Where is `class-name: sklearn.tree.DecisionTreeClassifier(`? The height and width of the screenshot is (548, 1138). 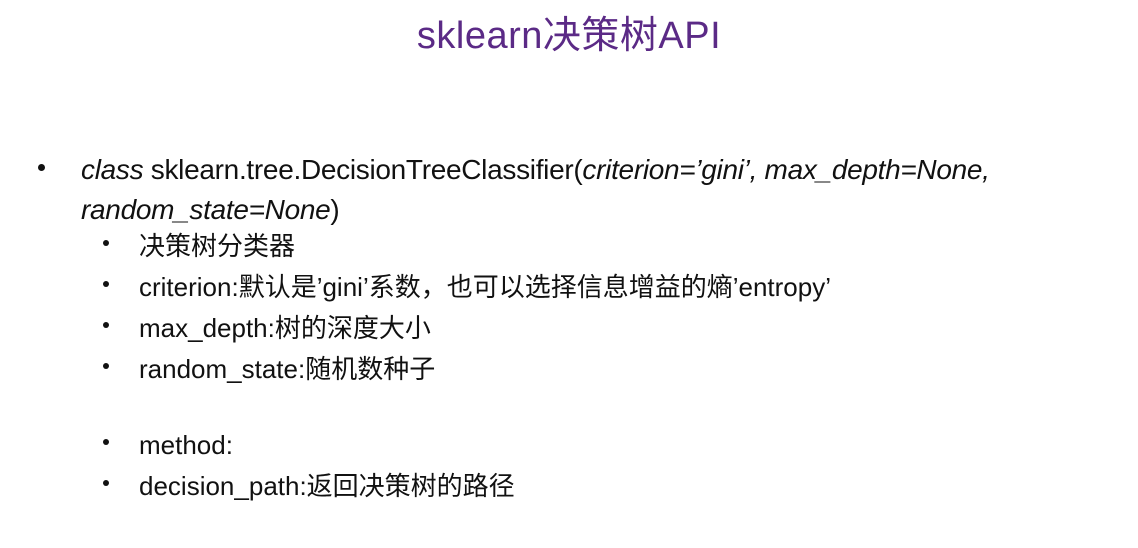 class-name: sklearn.tree.DecisionTreeClassifier( is located at coordinates (363, 169).